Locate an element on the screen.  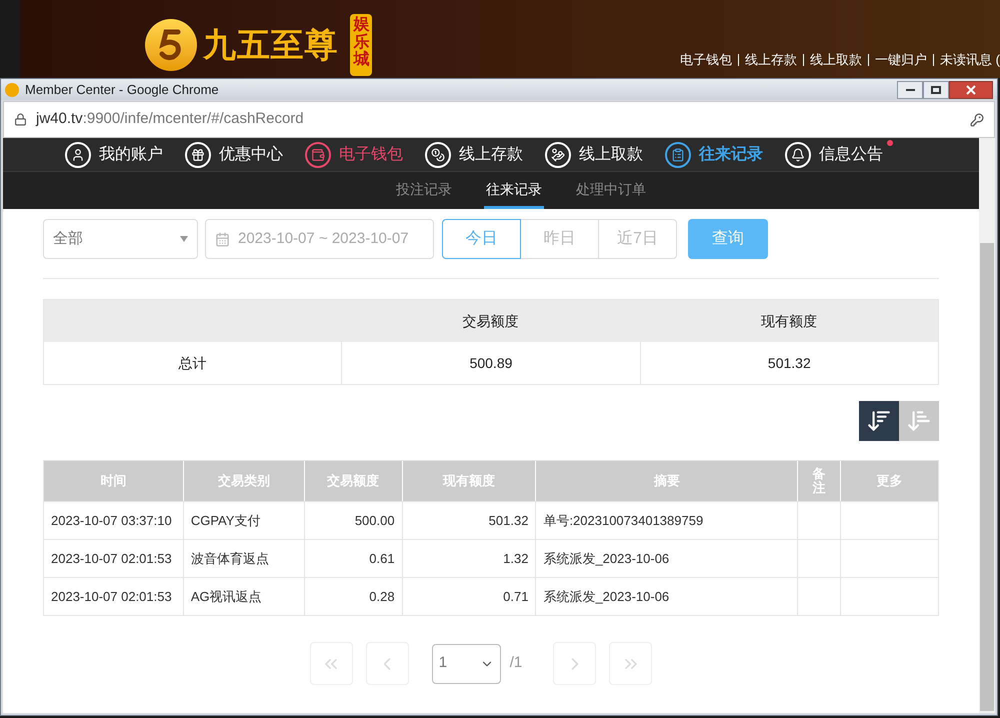
sort-descending-button is located at coordinates (879, 421).